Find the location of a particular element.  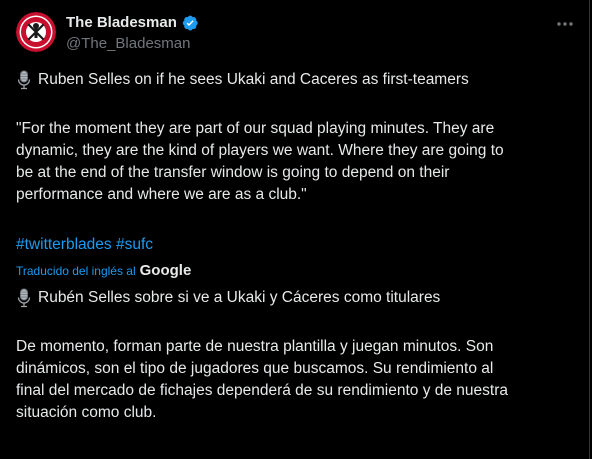

sheffield-united-crest-icon is located at coordinates (36, 32).